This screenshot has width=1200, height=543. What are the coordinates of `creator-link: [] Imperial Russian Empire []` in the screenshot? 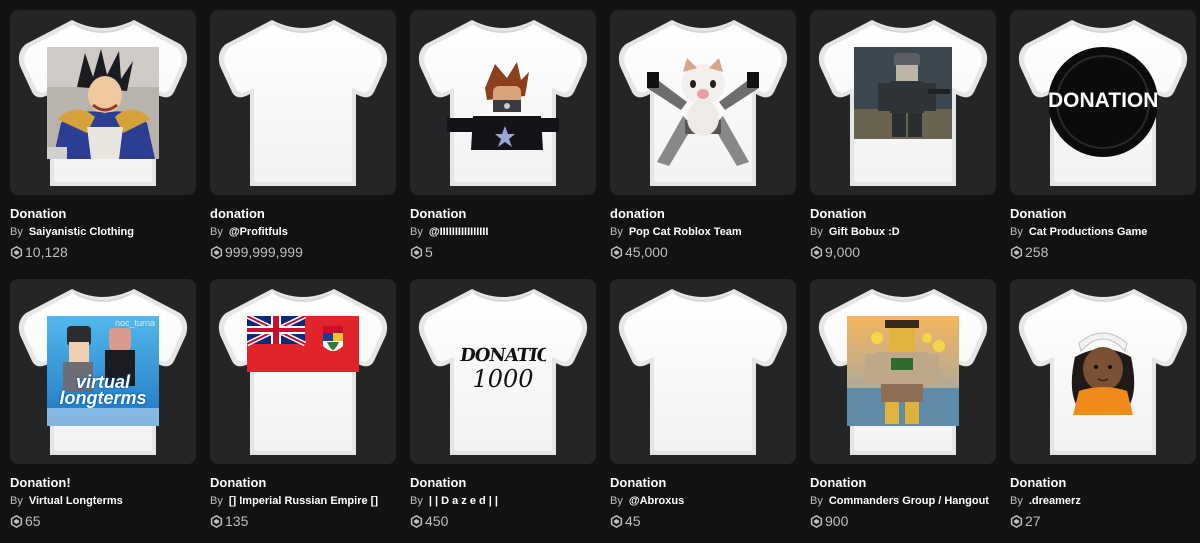 It's located at (303, 501).